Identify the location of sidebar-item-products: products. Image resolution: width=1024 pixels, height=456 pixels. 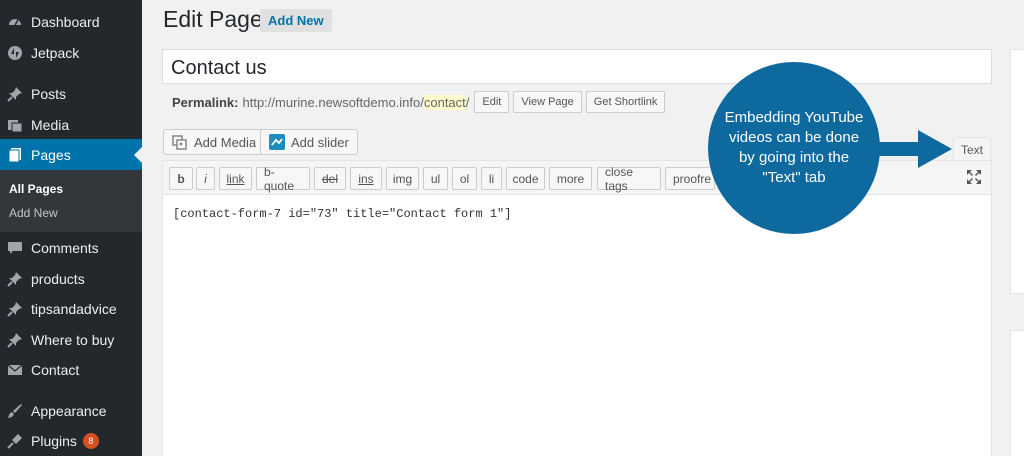
(71, 278).